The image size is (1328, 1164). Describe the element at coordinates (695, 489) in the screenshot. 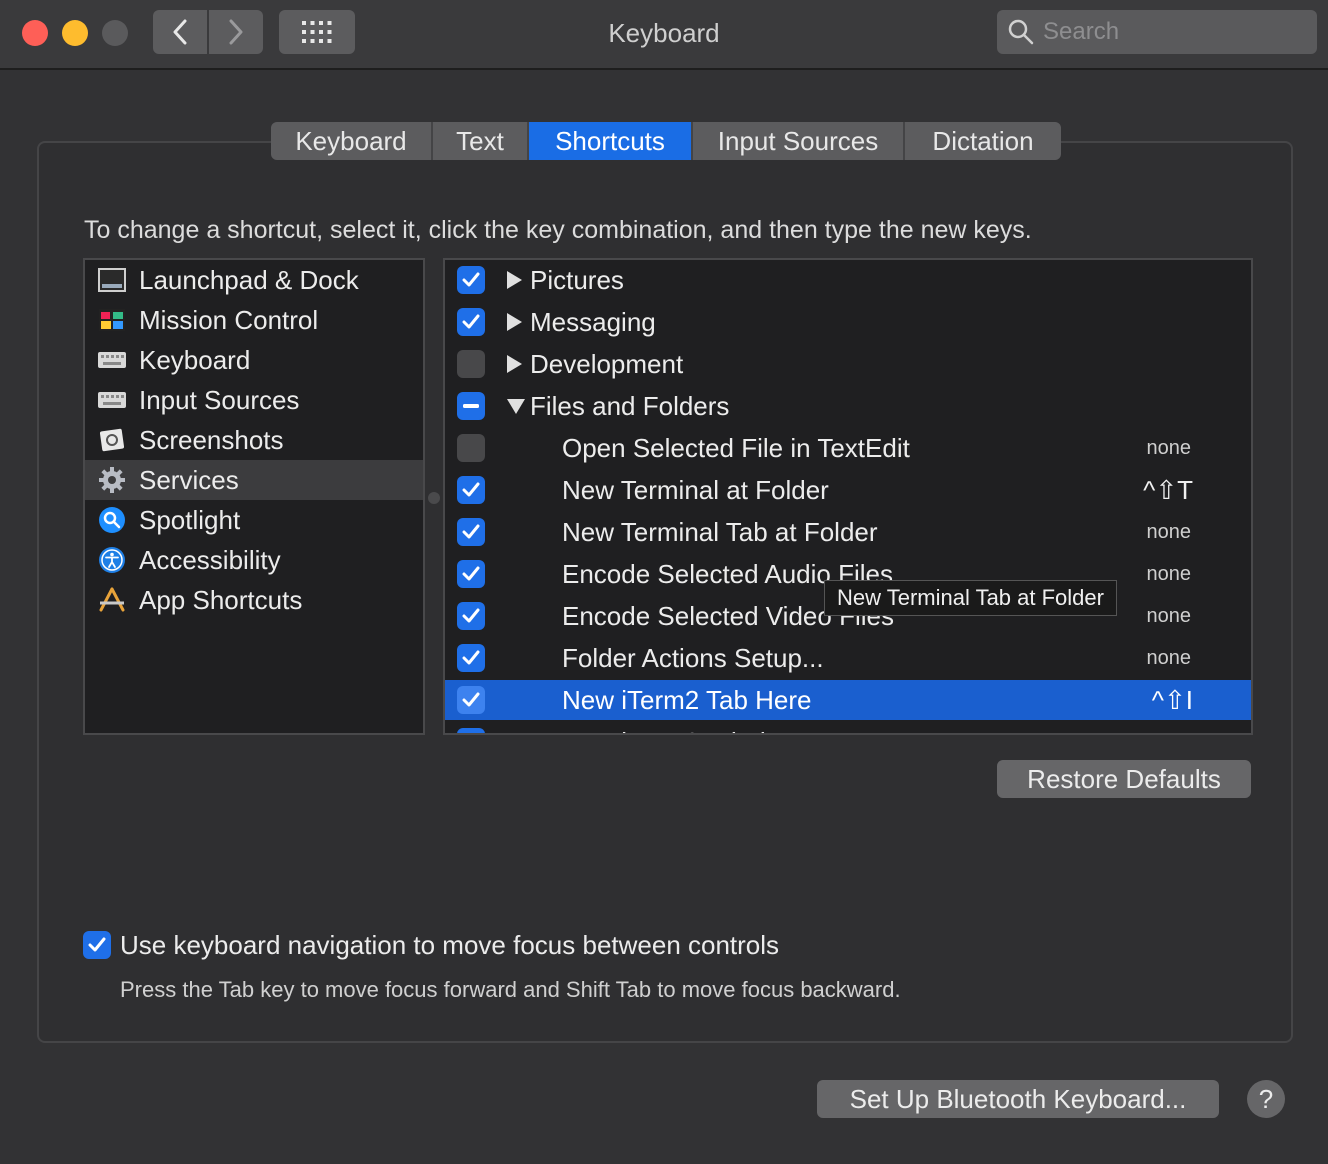

I see `shortcut-label: New Terminal at Folder` at that location.